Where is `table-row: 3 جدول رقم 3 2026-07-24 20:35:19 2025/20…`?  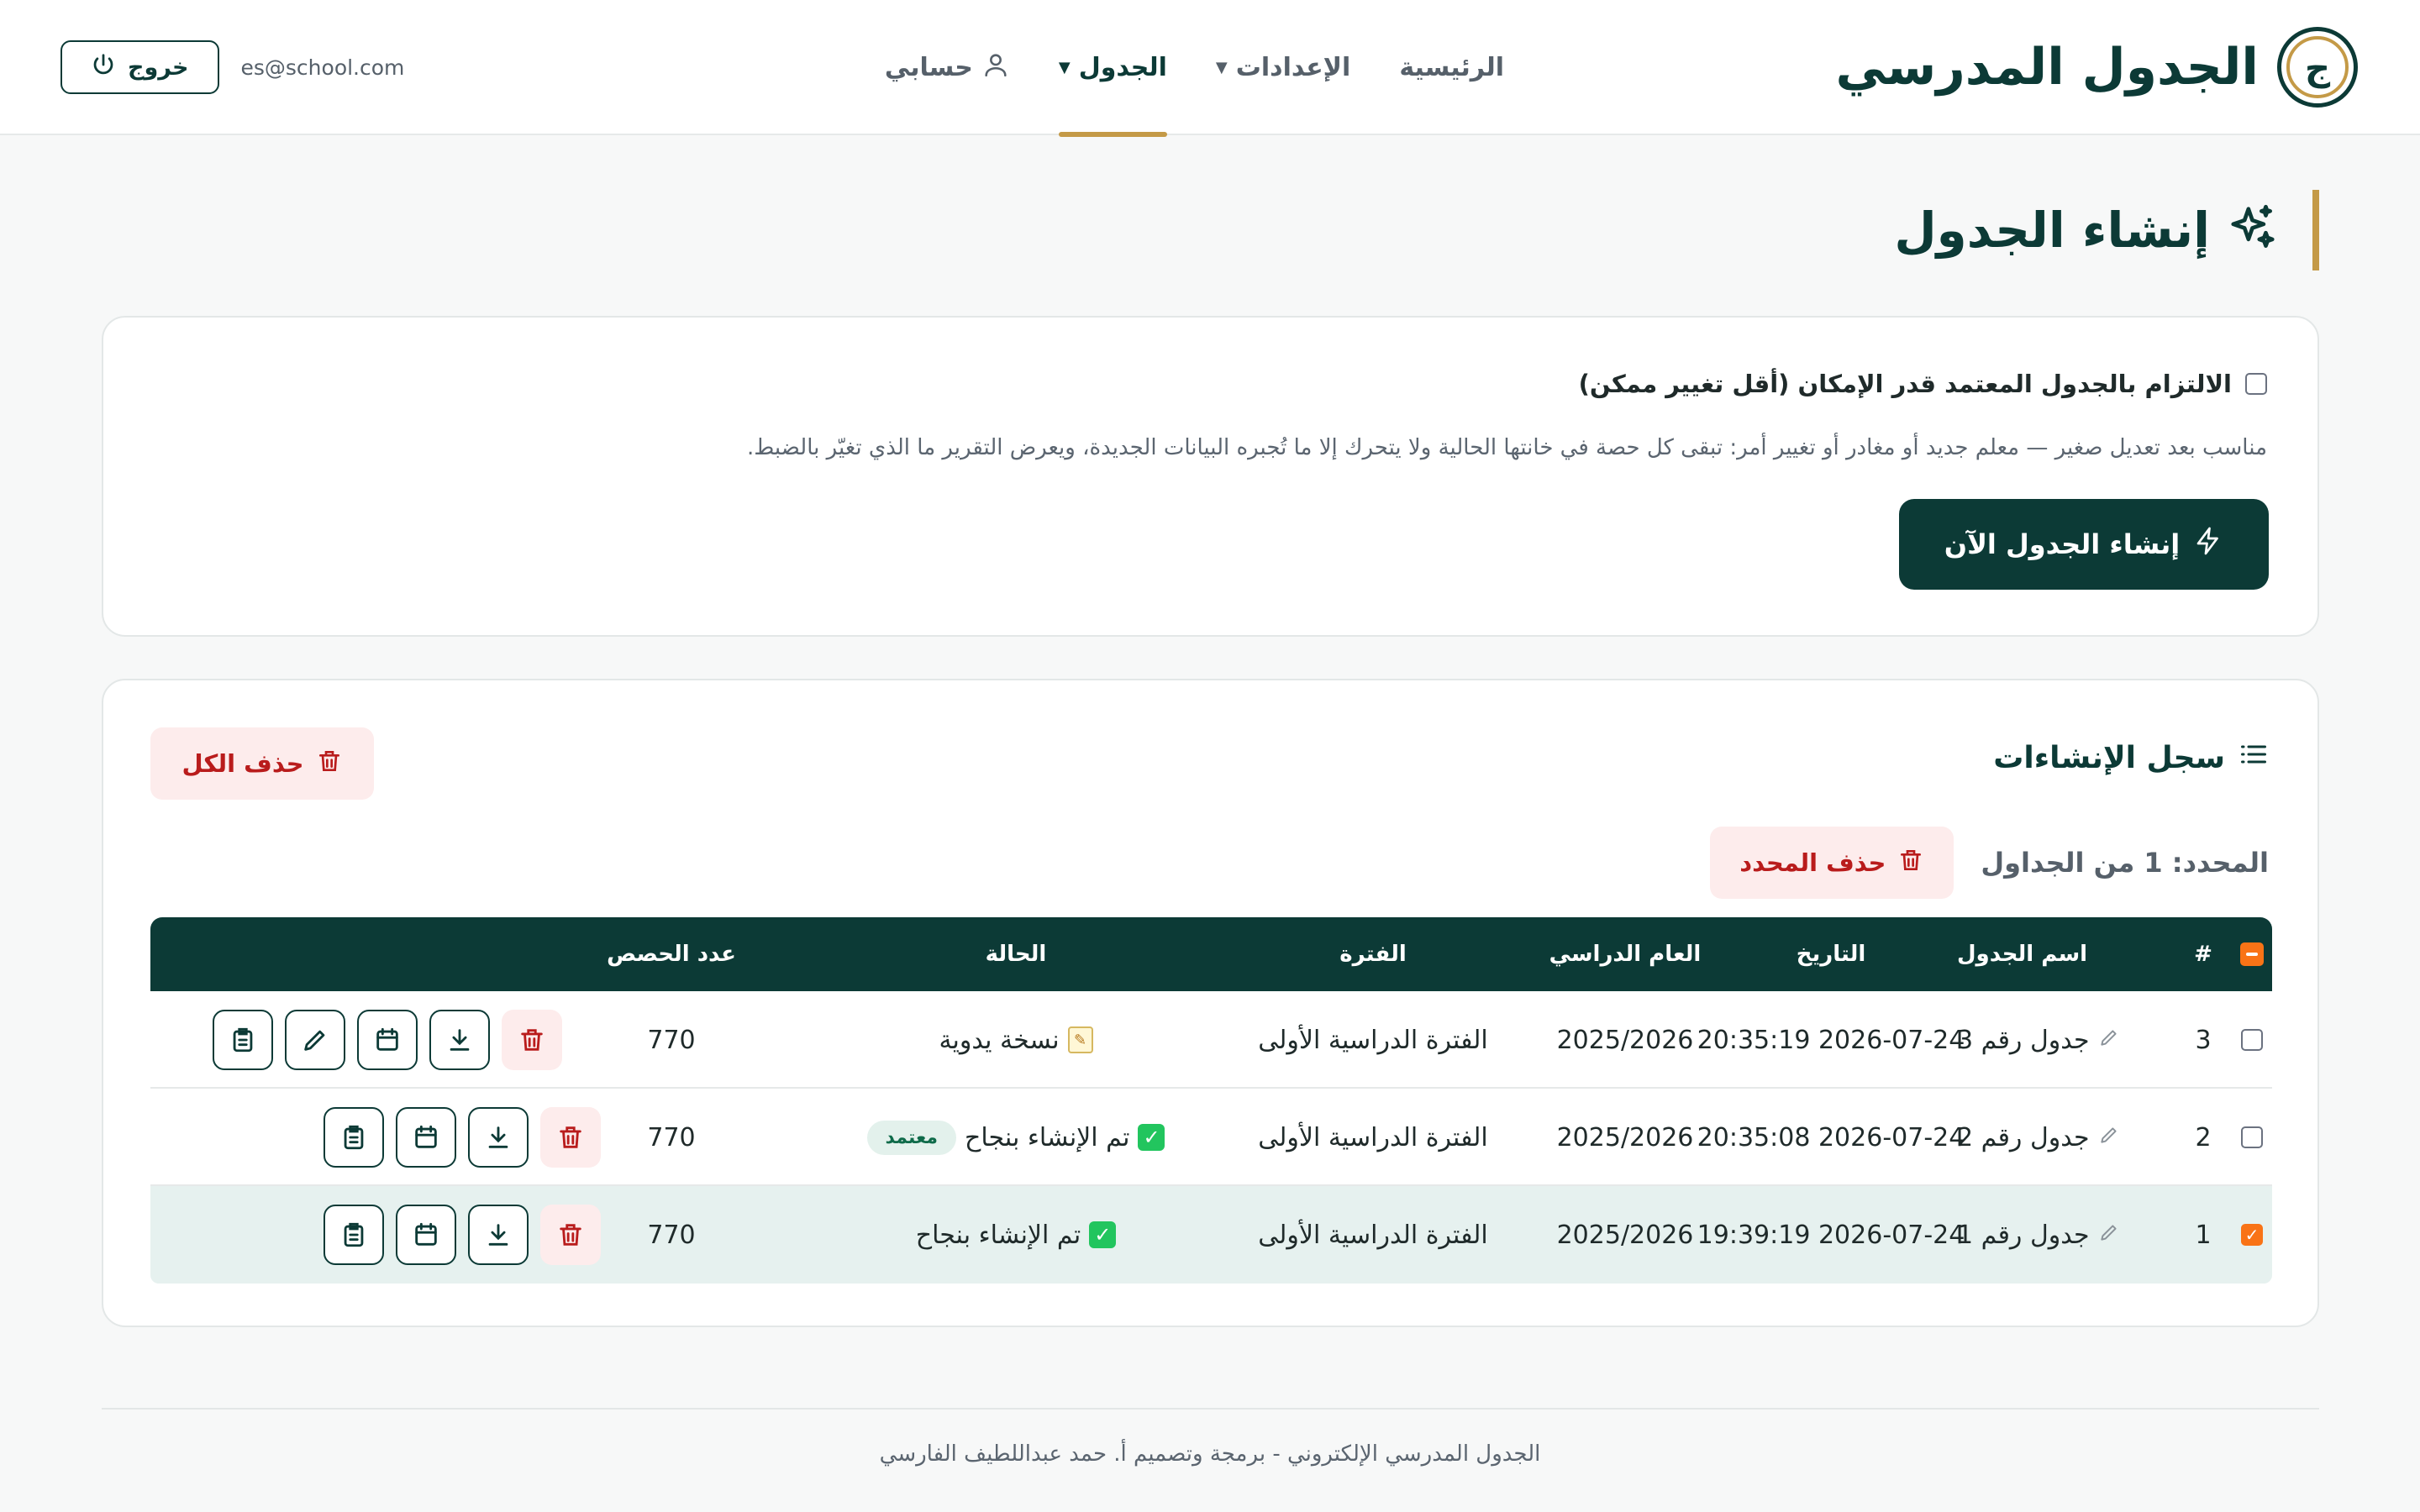
table-row: 3 جدول رقم 3 2026-07-24 20:35:19 2025/20… is located at coordinates (1211, 1040).